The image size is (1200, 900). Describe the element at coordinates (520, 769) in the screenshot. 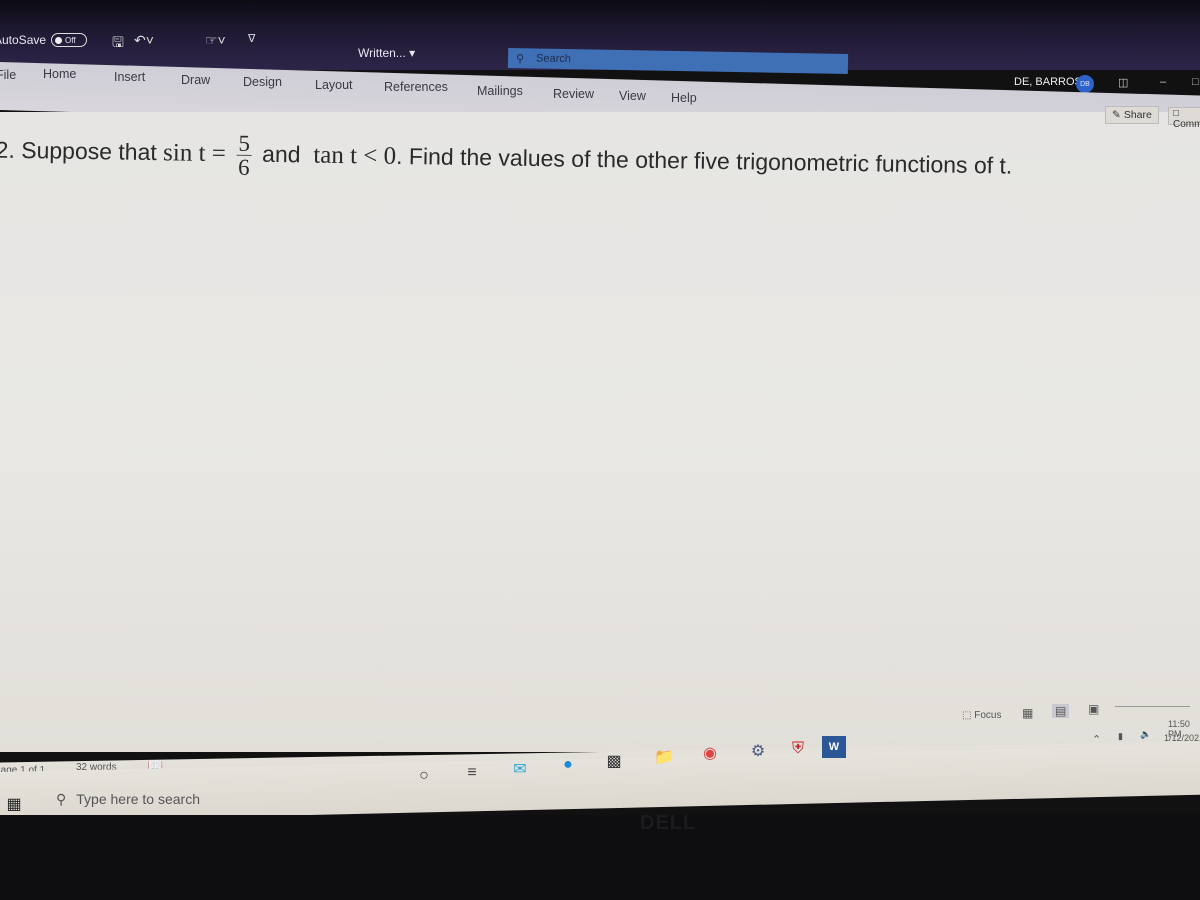

I see `mail-icon: ✉` at that location.